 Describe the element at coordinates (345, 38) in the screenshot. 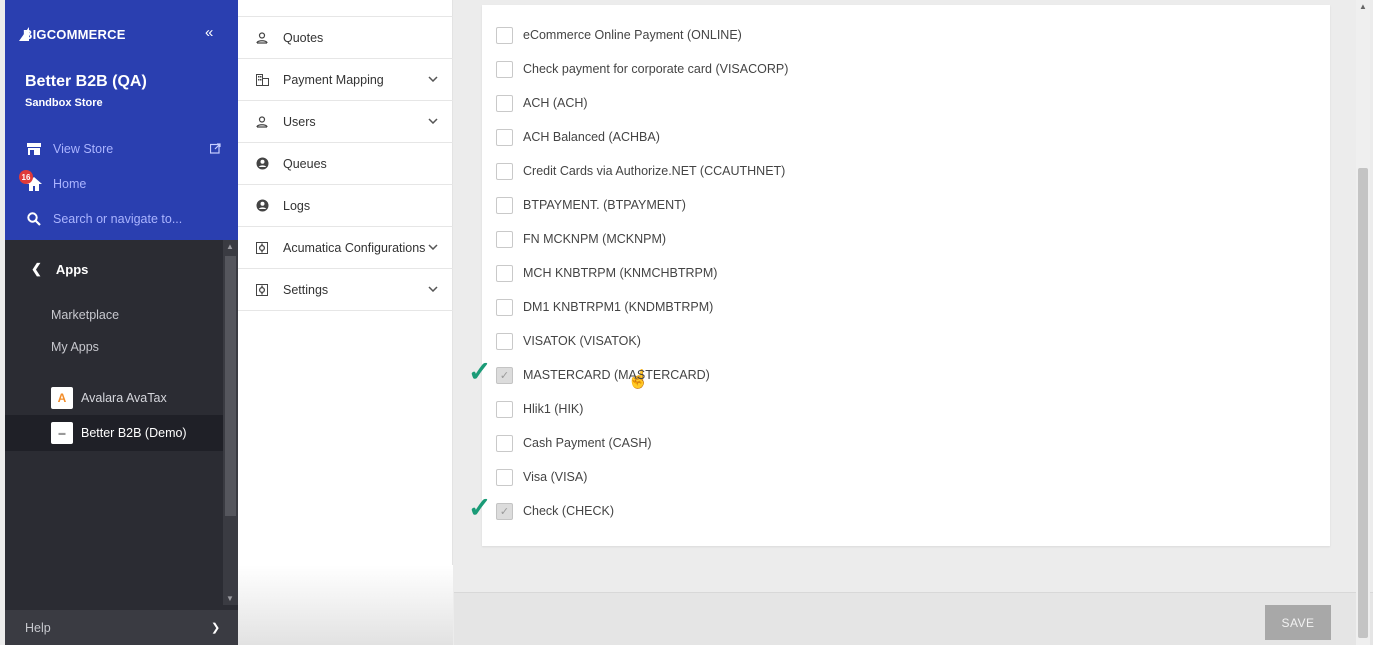

I see `nav-item-quotes: Quotes` at that location.